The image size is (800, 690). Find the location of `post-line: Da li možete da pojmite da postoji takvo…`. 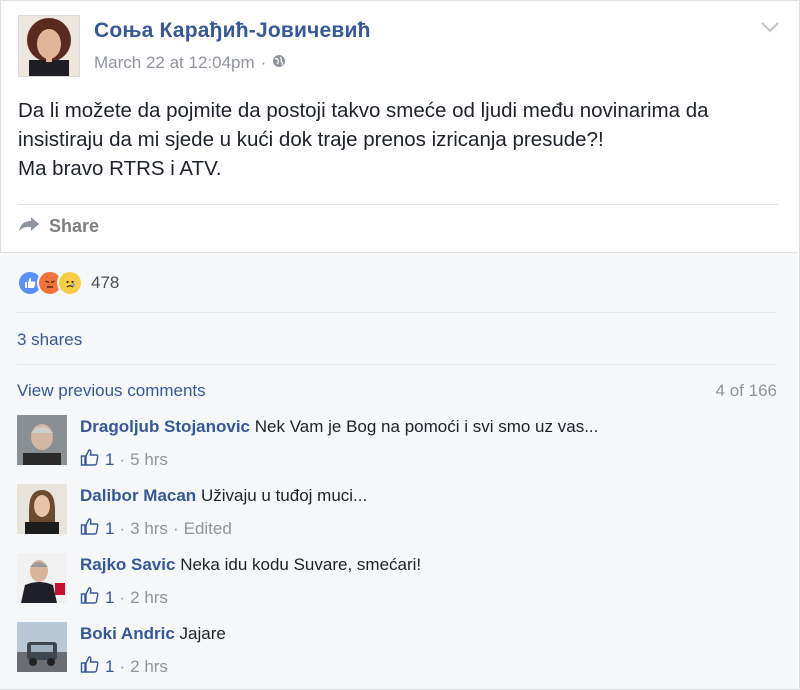

post-line: Da li možete da pojmite da postoji takvo… is located at coordinates (363, 110).